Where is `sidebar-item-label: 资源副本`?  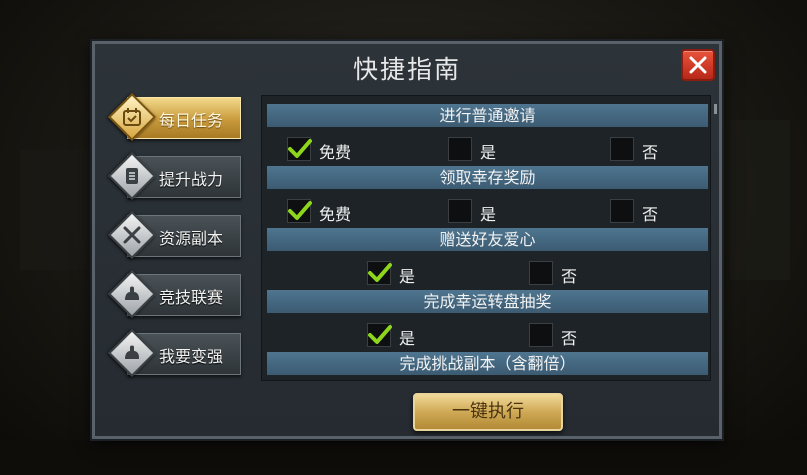 sidebar-item-label: 资源副本 is located at coordinates (191, 238).